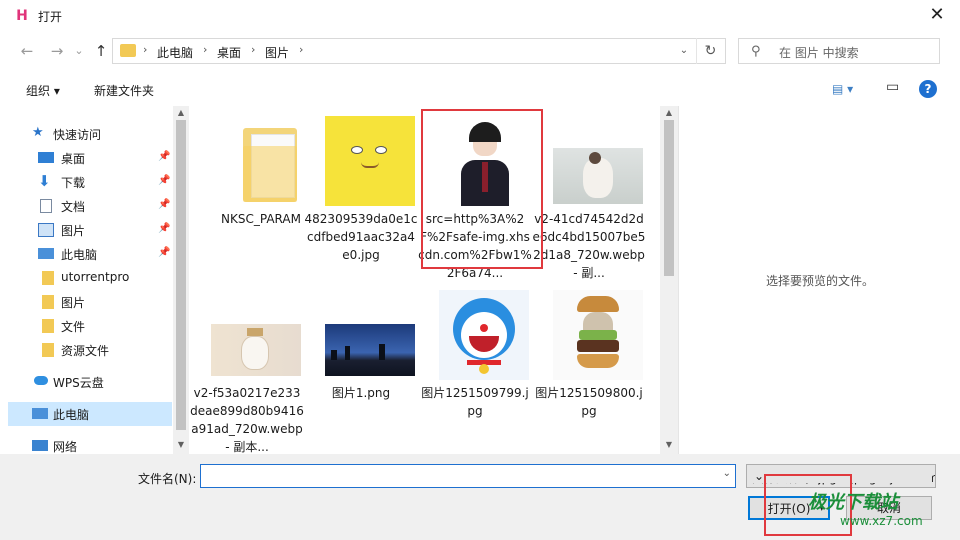 The height and width of the screenshot is (540, 960). What do you see at coordinates (229, 52) in the screenshot?
I see `breadcrumb-desktop: 桌面` at bounding box center [229, 52].